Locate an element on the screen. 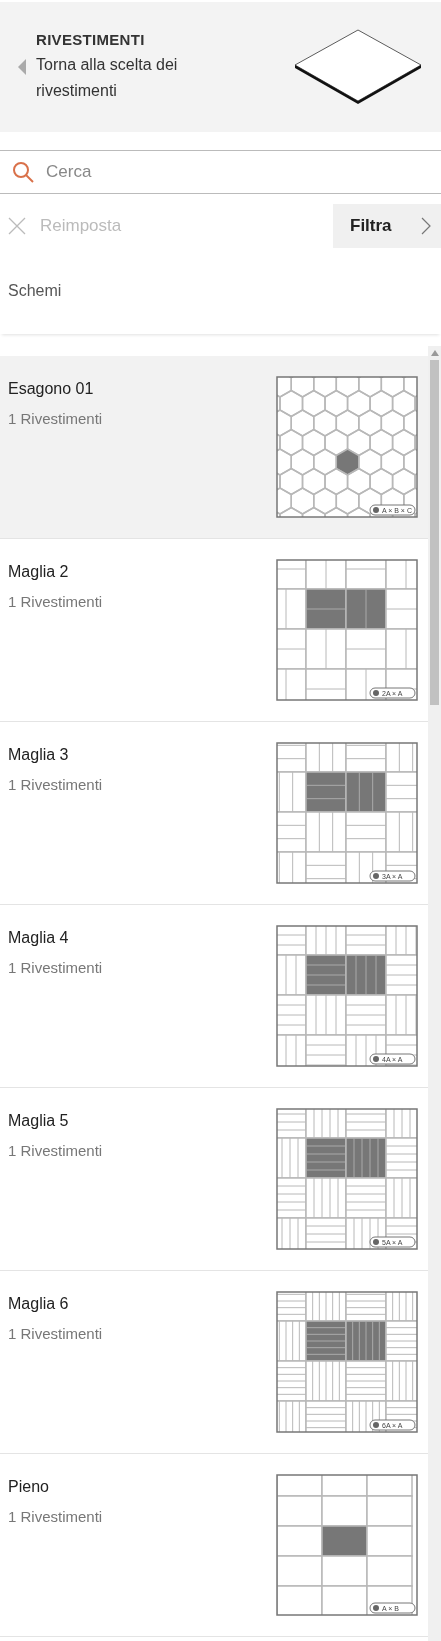  scheme-name: Maglia 5 is located at coordinates (39, 1121).